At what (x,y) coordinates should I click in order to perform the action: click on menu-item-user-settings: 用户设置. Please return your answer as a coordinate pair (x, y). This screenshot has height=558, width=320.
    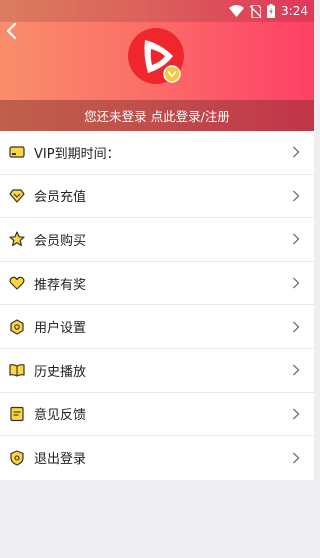
    Looking at the image, I should click on (157, 327).